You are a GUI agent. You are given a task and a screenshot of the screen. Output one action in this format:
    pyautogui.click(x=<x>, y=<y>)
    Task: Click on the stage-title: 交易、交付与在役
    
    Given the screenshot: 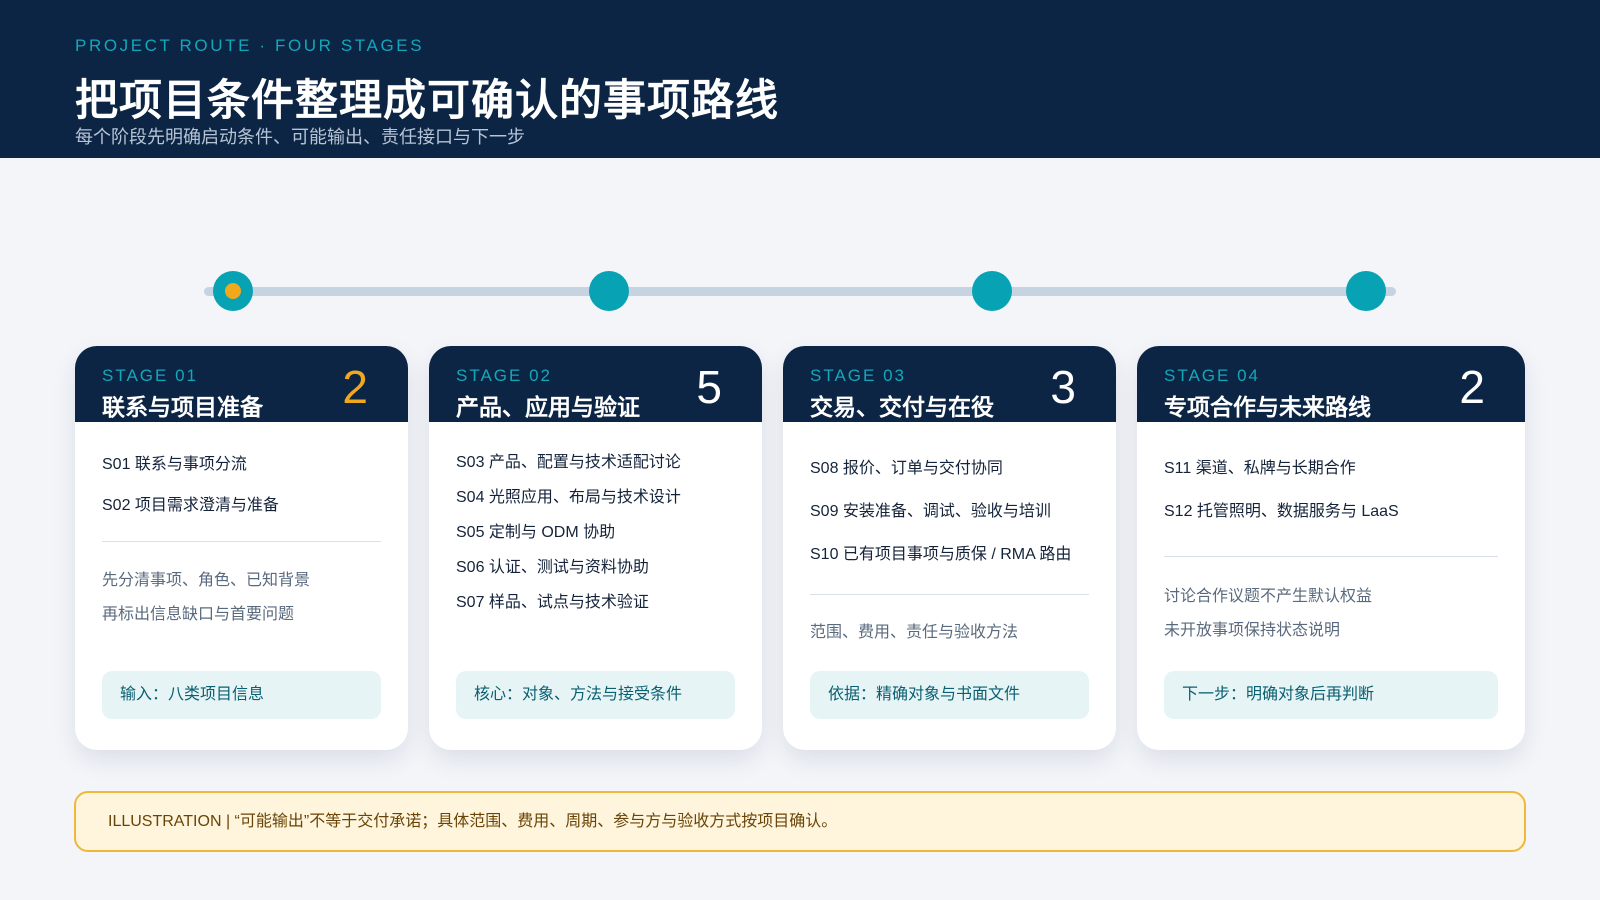 What is the action you would take?
    pyautogui.click(x=902, y=407)
    